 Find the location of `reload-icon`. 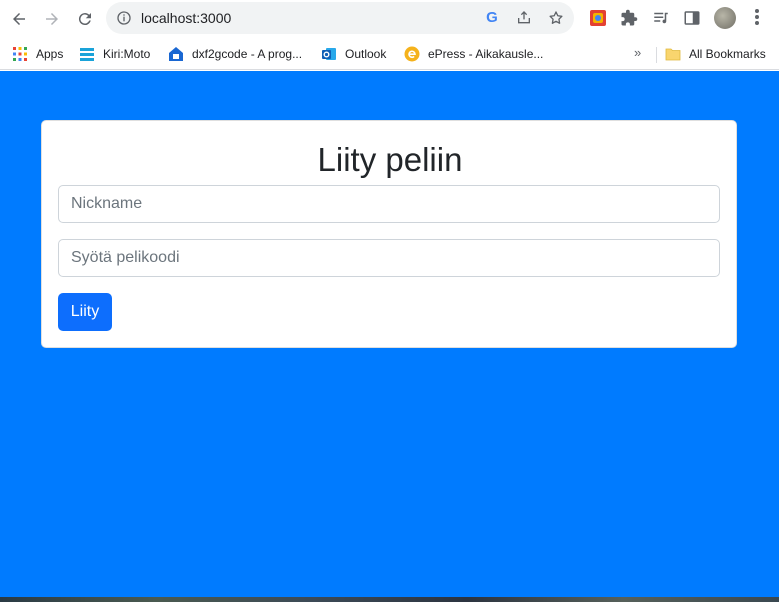

reload-icon is located at coordinates (84, 19).